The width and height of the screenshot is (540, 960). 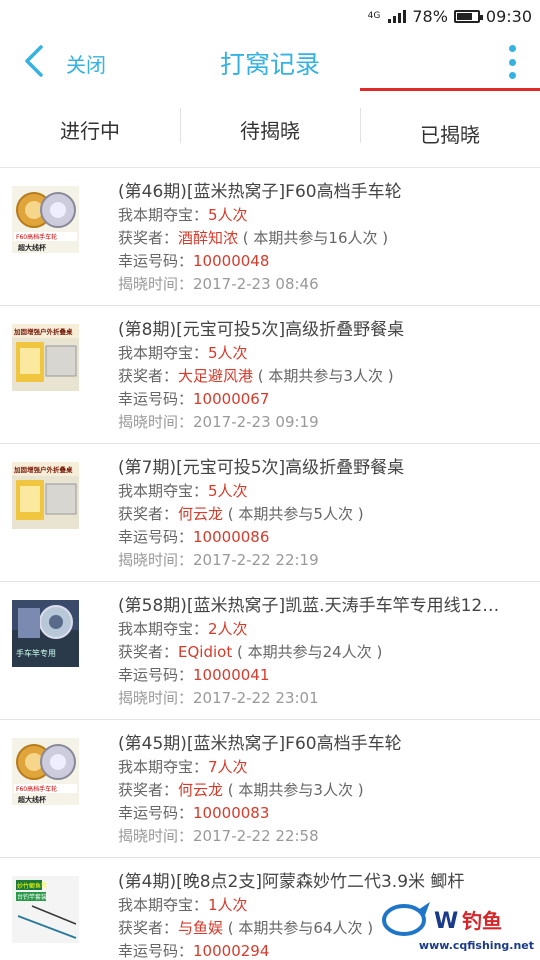 What do you see at coordinates (450, 129) in the screenshot?
I see `tab-revealed: 已揭晓` at bounding box center [450, 129].